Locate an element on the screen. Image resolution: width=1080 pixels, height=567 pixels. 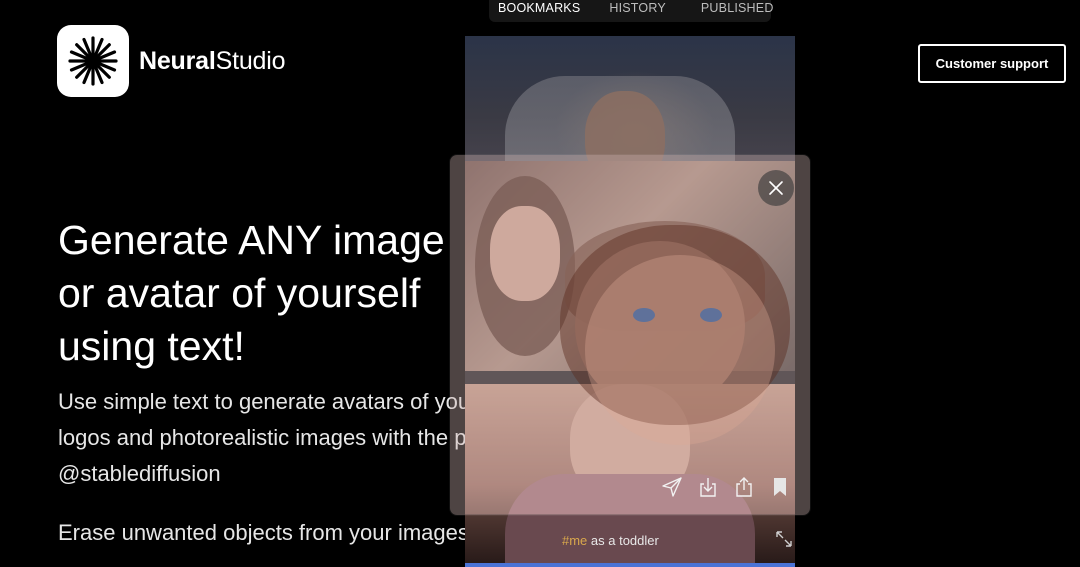
tab-published: PUBLISHED is located at coordinates (737, 8).